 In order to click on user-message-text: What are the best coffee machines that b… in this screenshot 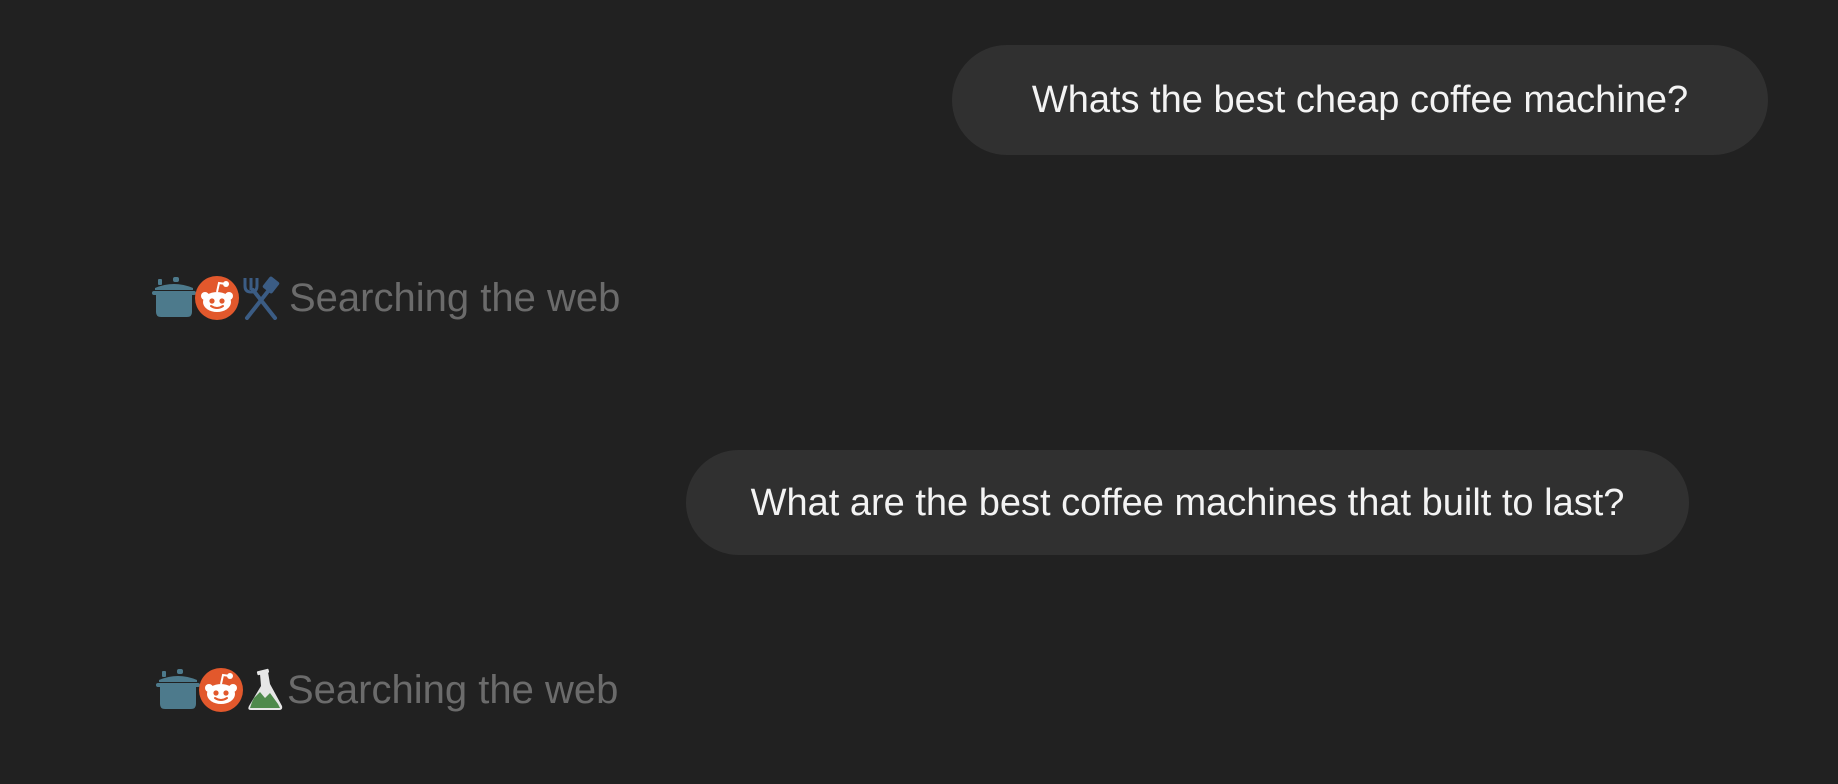, I will do `click(1187, 502)`.